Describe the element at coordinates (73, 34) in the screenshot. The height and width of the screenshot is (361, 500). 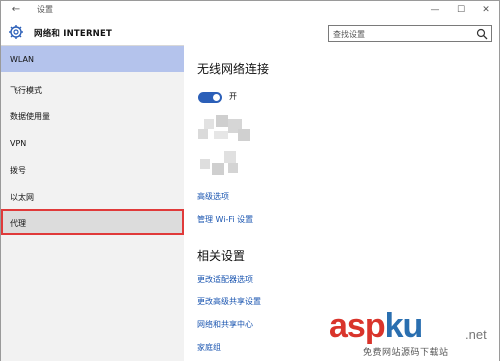
I see `page-title: 网络和 INTERNET` at that location.